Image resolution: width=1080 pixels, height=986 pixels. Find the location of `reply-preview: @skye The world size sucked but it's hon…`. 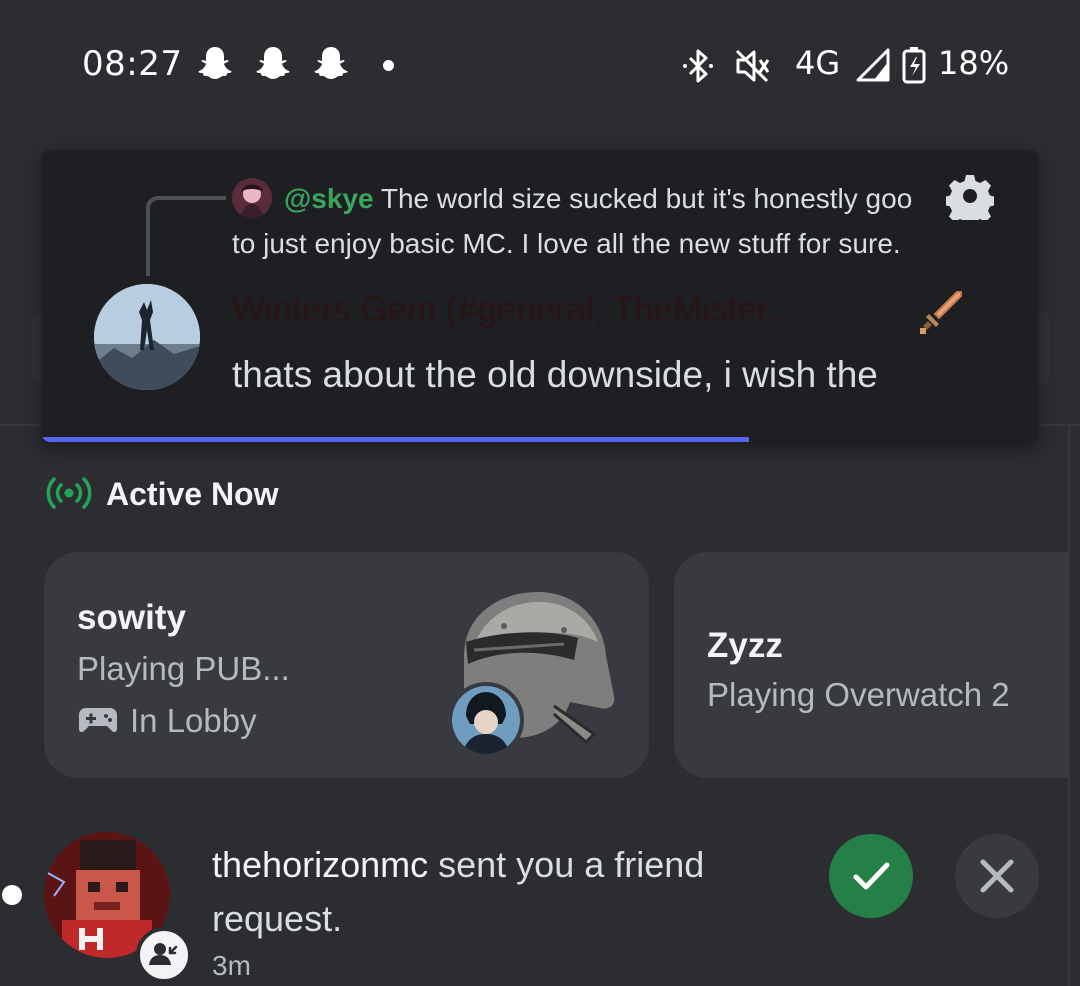

reply-preview: @skye The world size sucked but it's hon… is located at coordinates (602, 221).